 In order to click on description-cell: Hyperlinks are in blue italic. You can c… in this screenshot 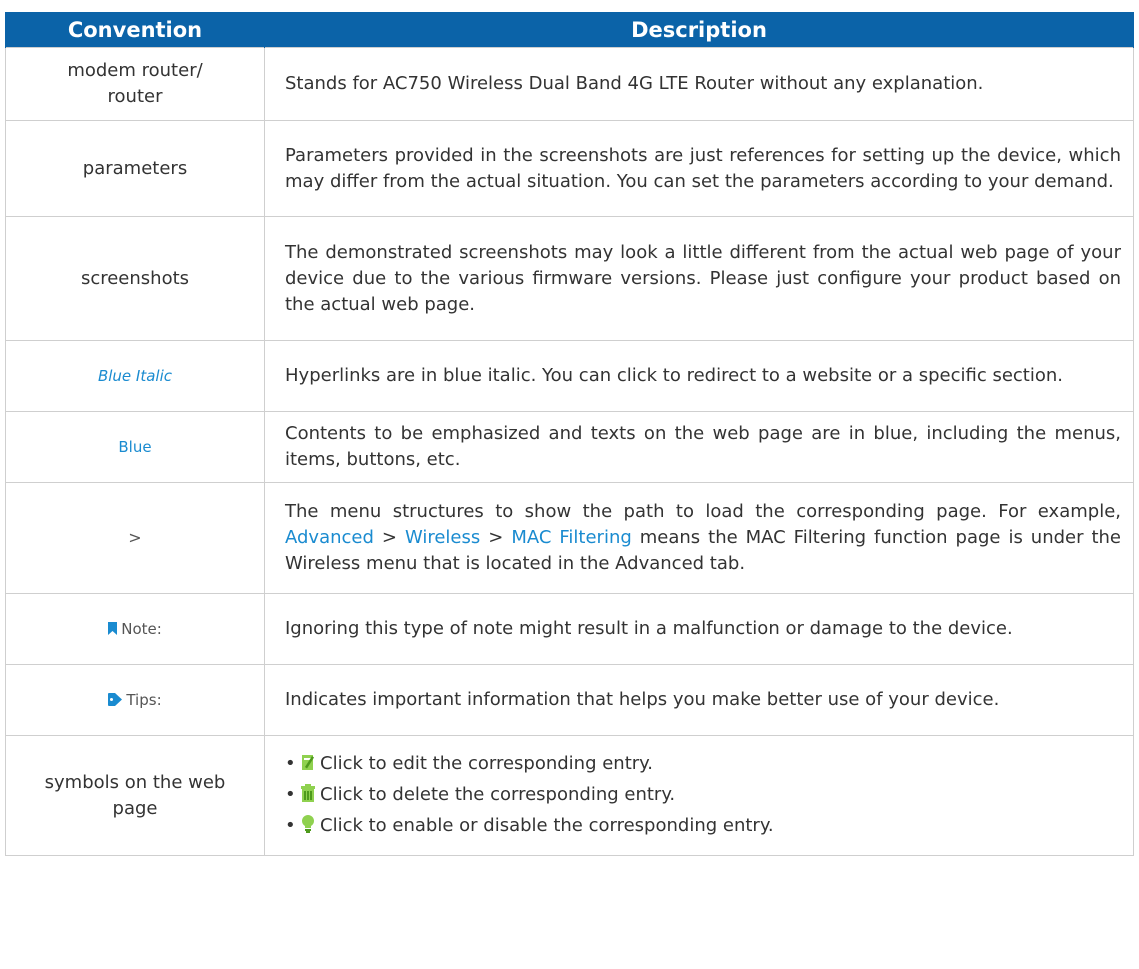, I will do `click(699, 376)`.